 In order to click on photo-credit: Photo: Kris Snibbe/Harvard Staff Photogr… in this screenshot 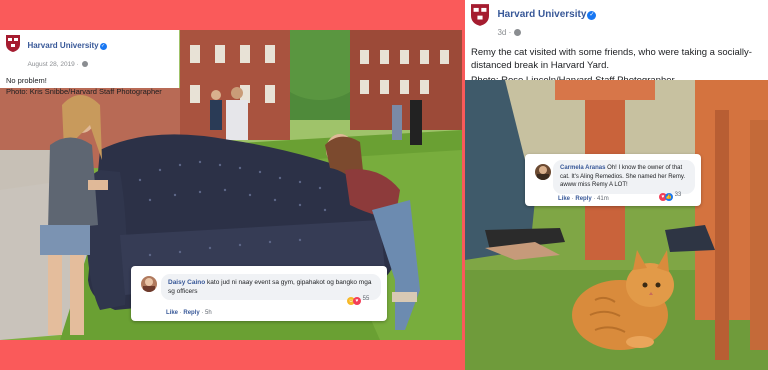, I will do `click(84, 91)`.